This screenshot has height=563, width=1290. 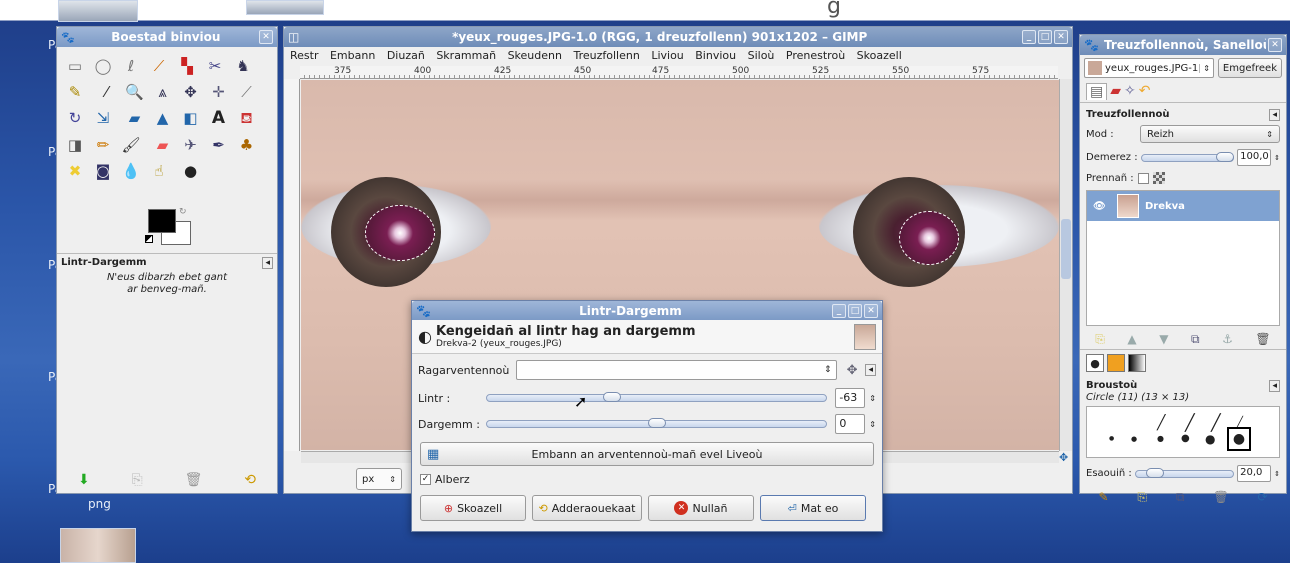 I want to click on layer-row: 👁 Drekva, so click(x=1183, y=206).